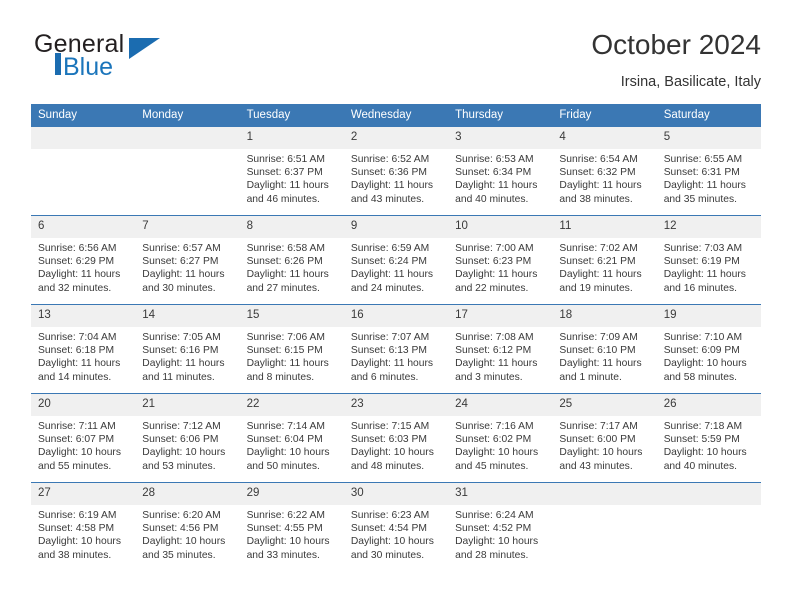  Describe the element at coordinates (396, 316) in the screenshot. I see `day-number: 16` at that location.